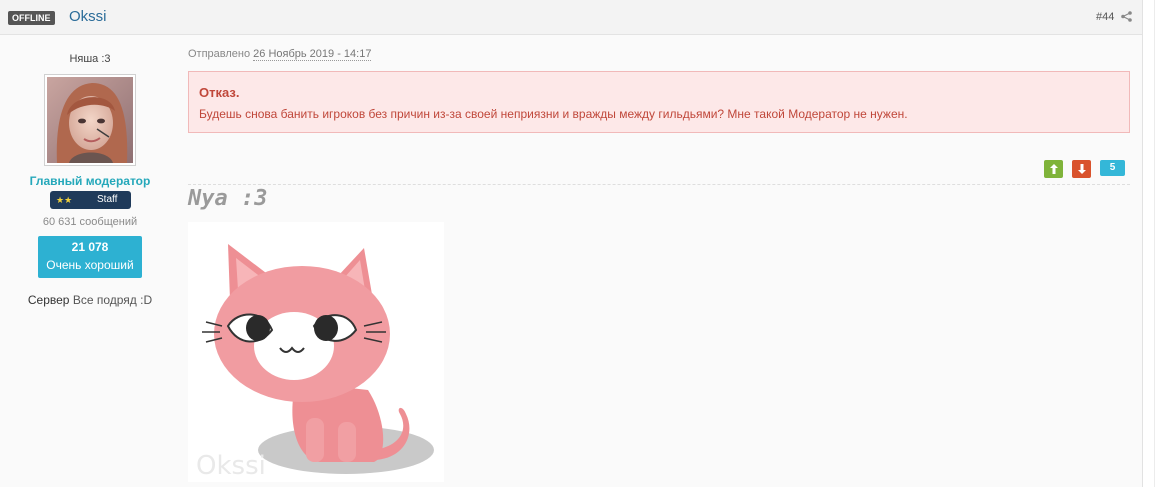 The width and height of the screenshot is (1168, 487). Describe the element at coordinates (90, 181) in the screenshot. I see `group-title: Главный модератор` at that location.